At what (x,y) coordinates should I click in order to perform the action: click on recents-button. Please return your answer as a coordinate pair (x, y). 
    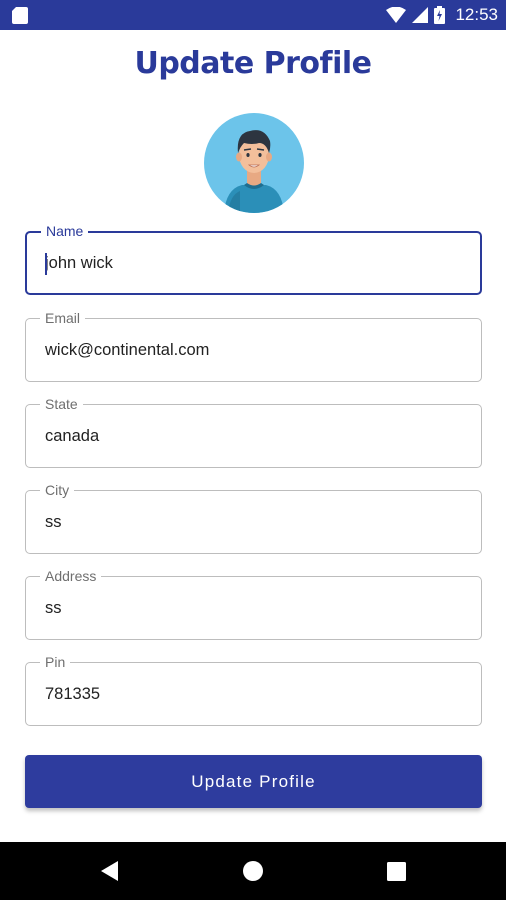
    Looking at the image, I should click on (396, 871).